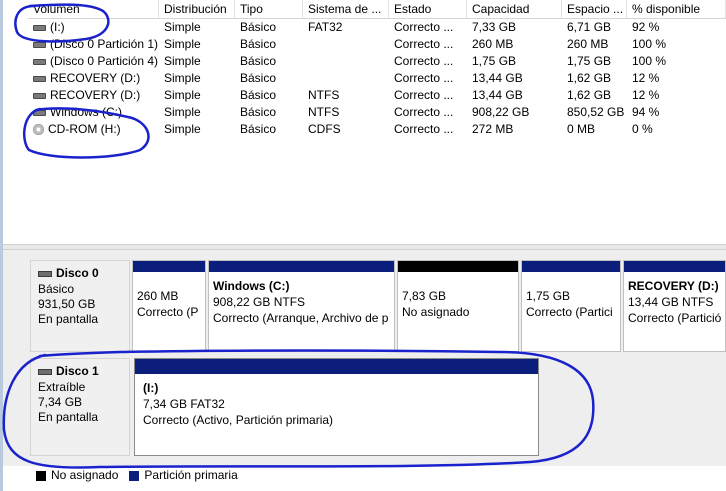  I want to click on partition-size: 7,34 GB FAT32, so click(184, 404).